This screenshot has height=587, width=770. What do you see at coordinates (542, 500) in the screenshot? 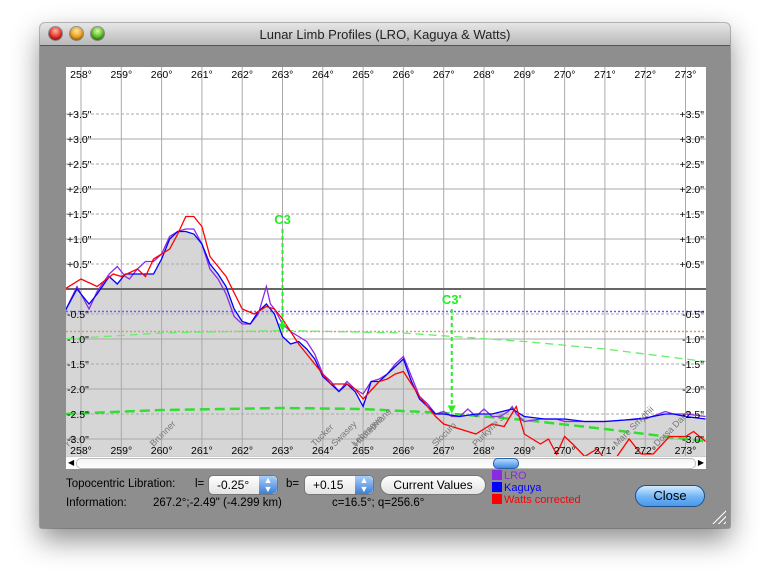
I see `legend-label: Watts corrected` at bounding box center [542, 500].